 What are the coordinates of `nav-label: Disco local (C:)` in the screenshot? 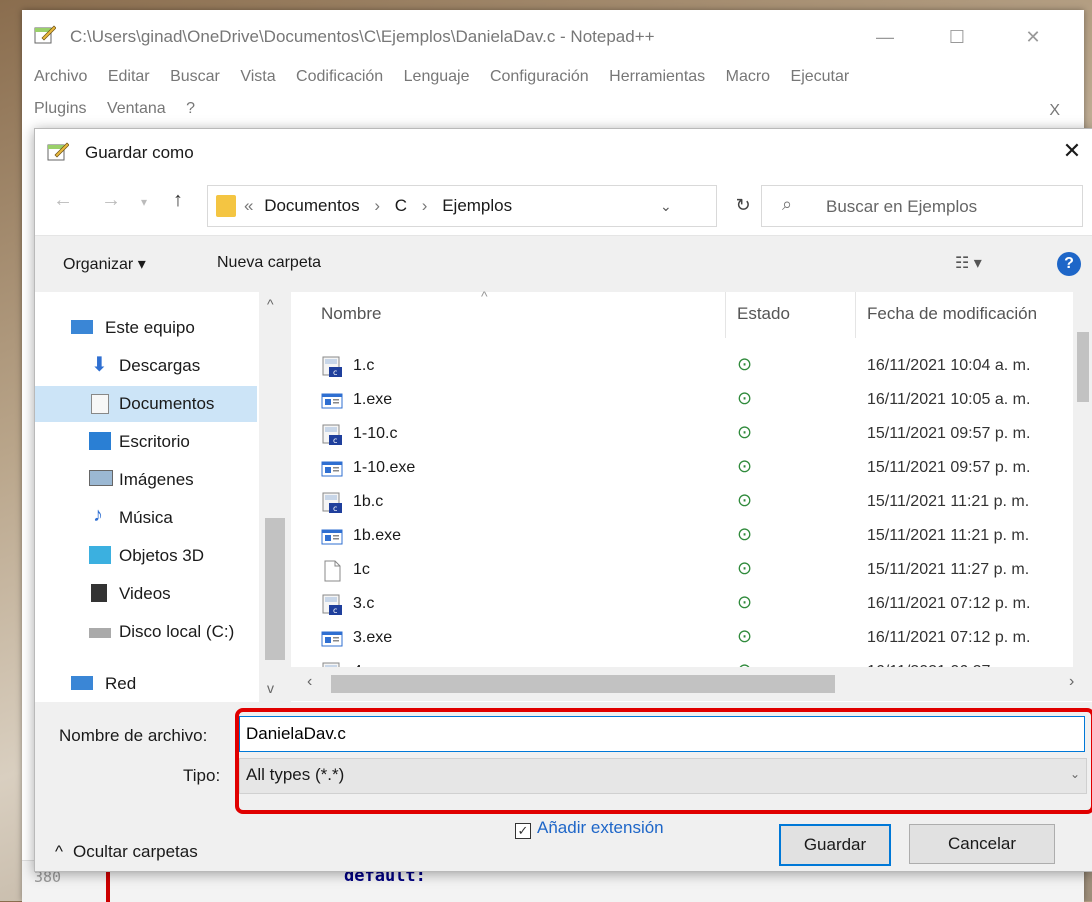 It's located at (177, 631).